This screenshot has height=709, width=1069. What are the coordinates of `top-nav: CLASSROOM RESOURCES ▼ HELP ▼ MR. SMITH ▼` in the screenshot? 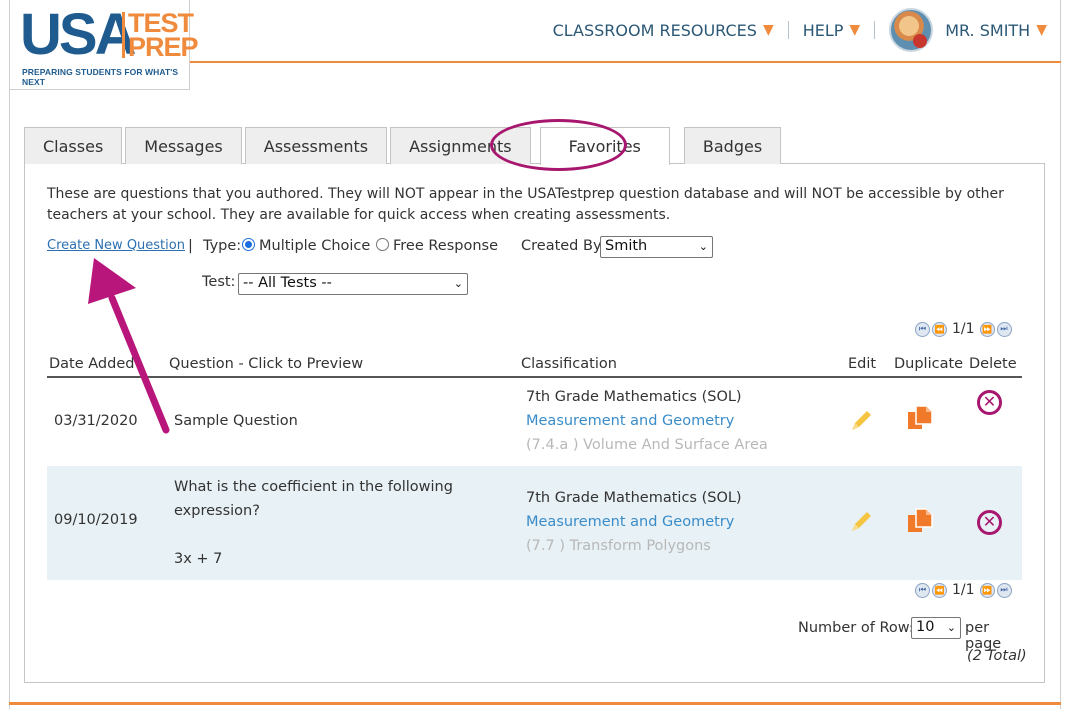 It's located at (800, 30).